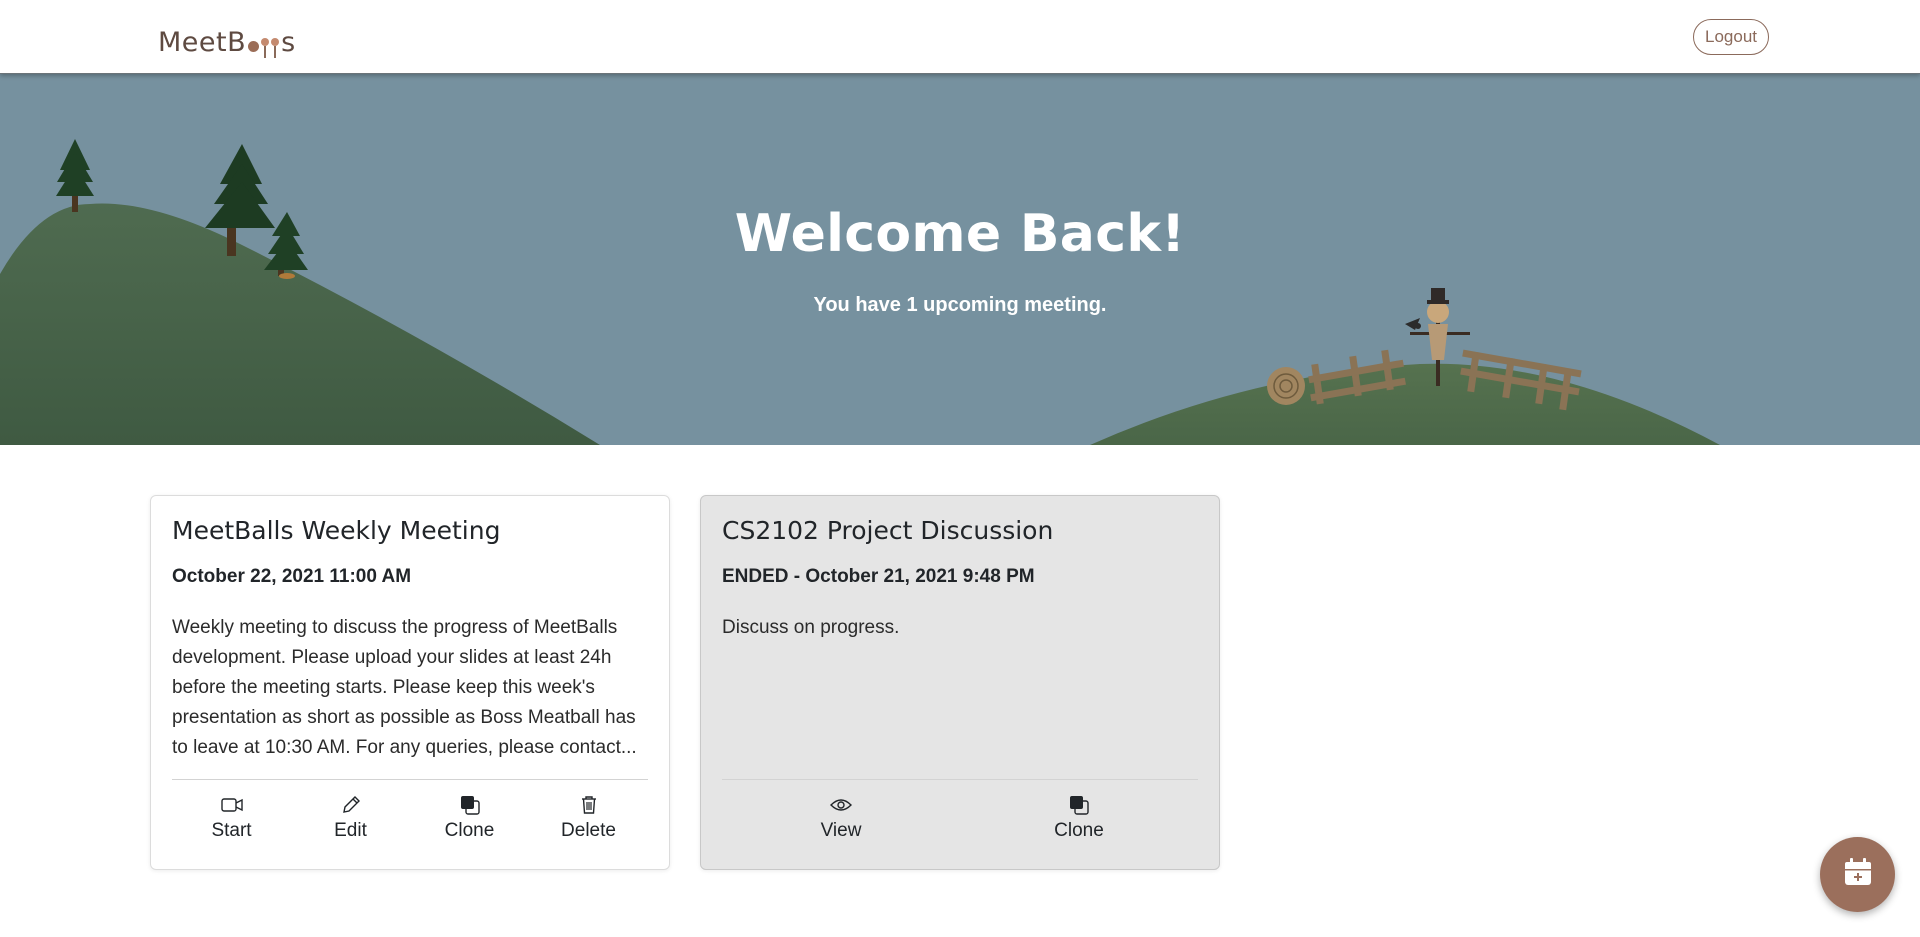  What do you see at coordinates (75, 175) in the screenshot?
I see `pine-tree-icon` at bounding box center [75, 175].